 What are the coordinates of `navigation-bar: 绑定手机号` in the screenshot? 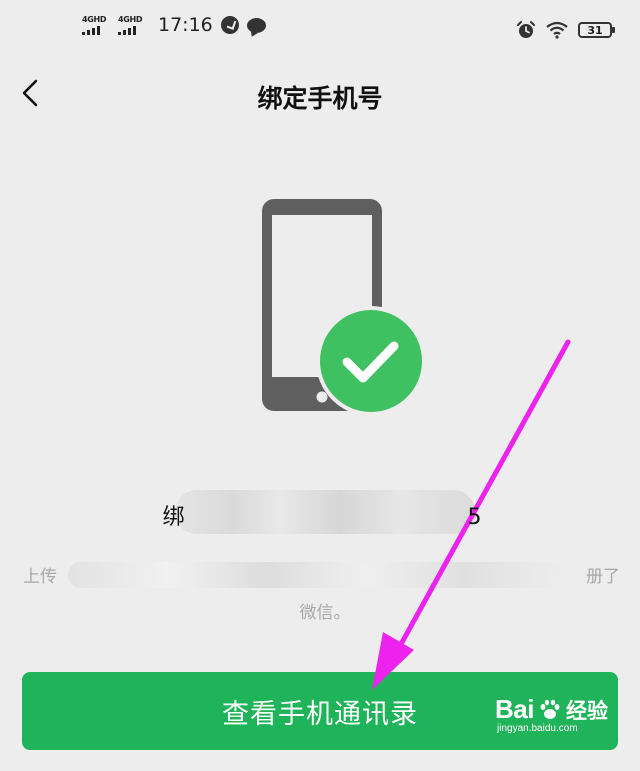 It's located at (320, 94).